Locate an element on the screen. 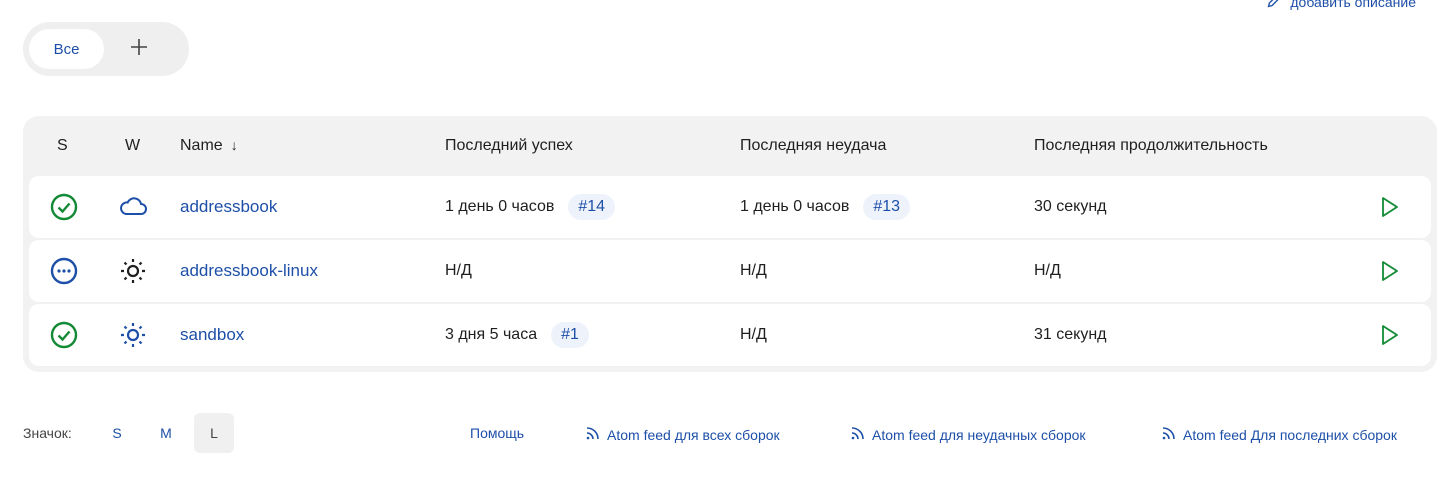 This screenshot has width=1453, height=478. table-row: addressbook-linux Н/Д Н/Д Н/Д is located at coordinates (730, 271).